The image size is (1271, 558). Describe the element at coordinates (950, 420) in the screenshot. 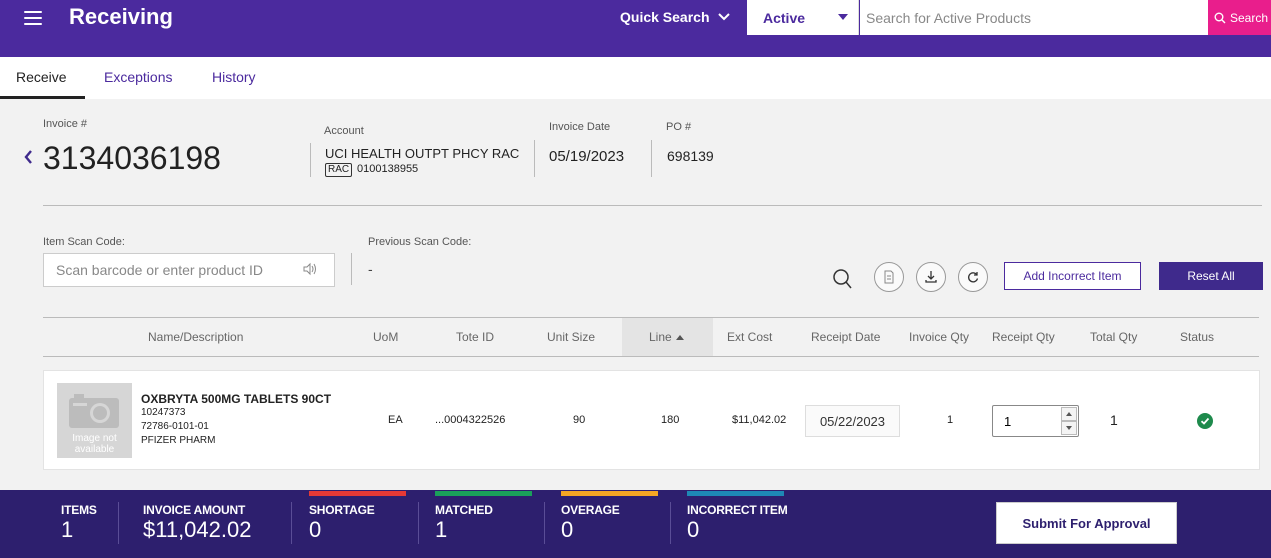

I see `cell-invoice-qty: 1` at that location.